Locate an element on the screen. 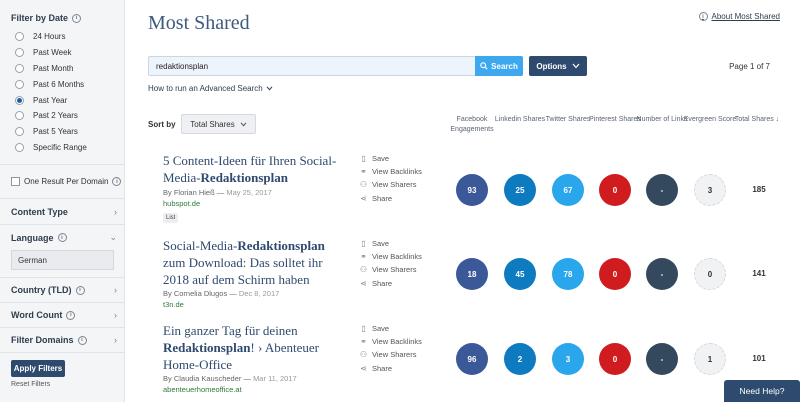  users-icon: ⚇ is located at coordinates (363, 270).